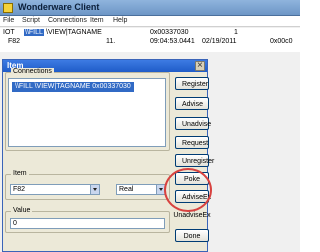  I want to click on item-combo: F82, so click(55, 189).